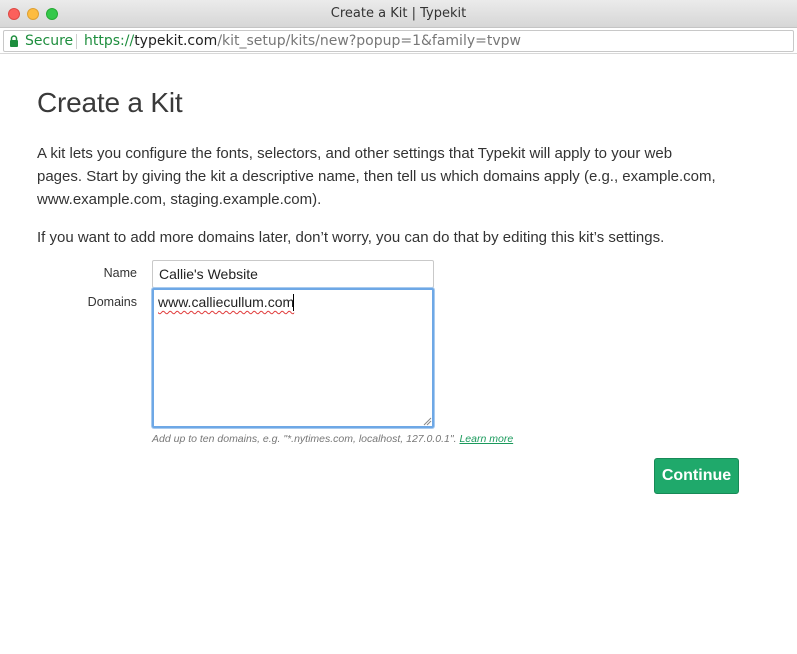  I want to click on window-titlebar: Create a Kit | Typekit, so click(398, 14).